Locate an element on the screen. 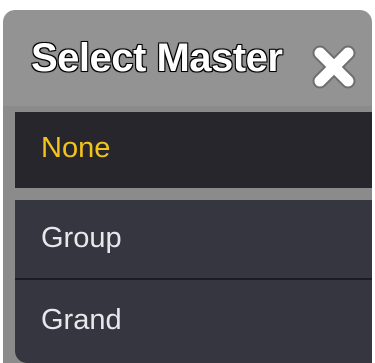 Image resolution: width=375 pixels, height=363 pixels. close-x-icon is located at coordinates (334, 67).